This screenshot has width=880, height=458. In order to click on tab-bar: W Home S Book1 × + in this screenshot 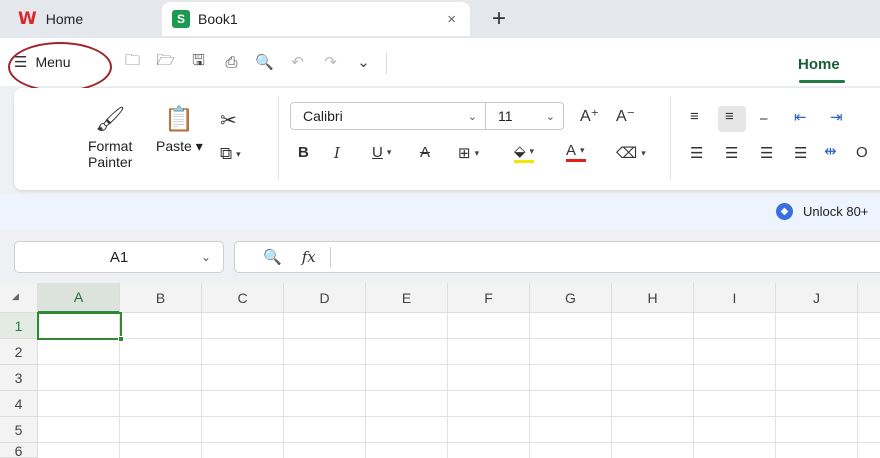, I will do `click(440, 19)`.